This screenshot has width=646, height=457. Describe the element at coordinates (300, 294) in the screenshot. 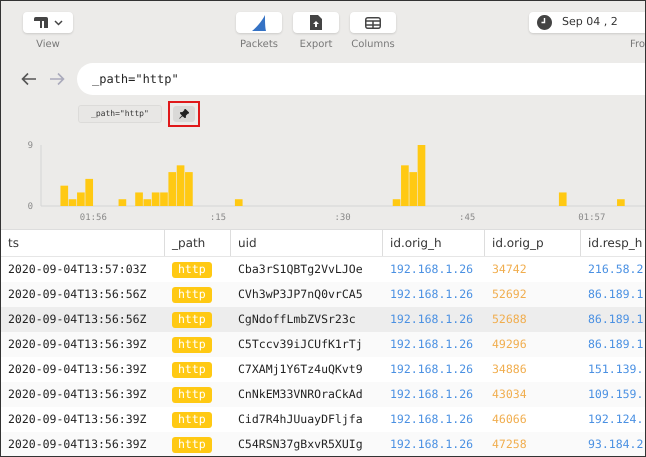

I see `table-cell-text: CVh3wP3JP7nQ0vrCA5` at that location.